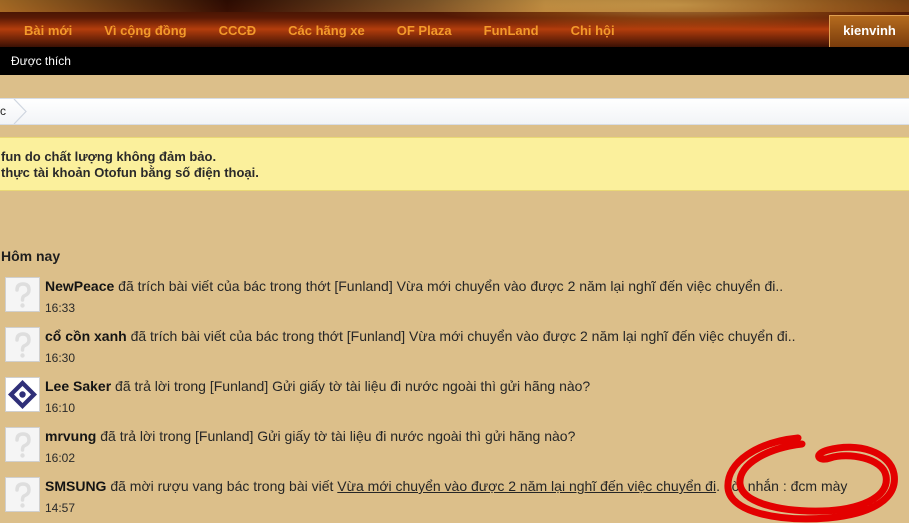 The height and width of the screenshot is (523, 909). I want to click on alert-username: NewPeace, so click(79, 286).